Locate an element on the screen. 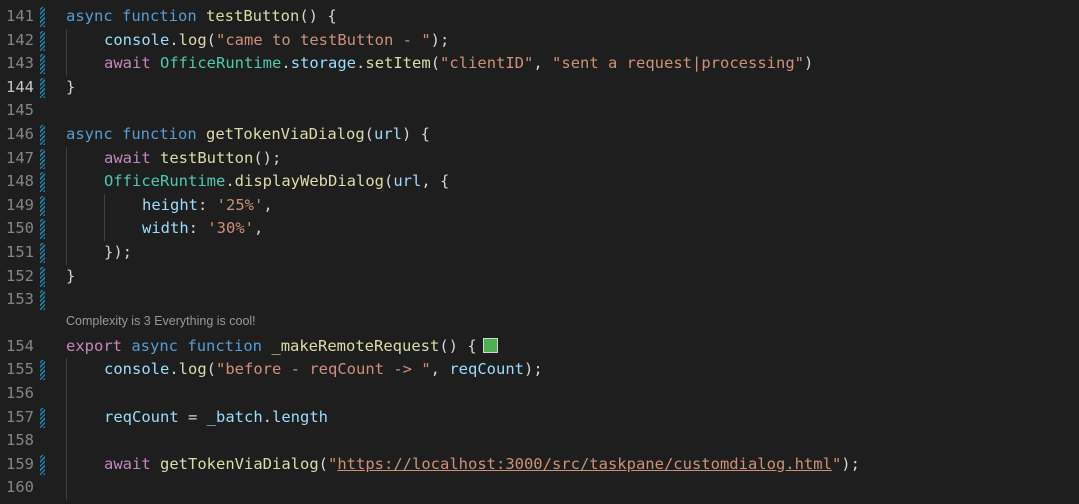 The width and height of the screenshot is (1079, 504). code-lens-complexity: Complexity is 3 Everything is cool! is located at coordinates (161, 321).